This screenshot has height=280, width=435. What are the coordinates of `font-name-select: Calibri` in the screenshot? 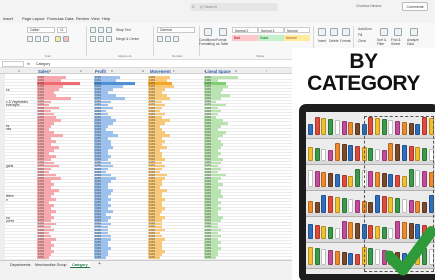 It's located at (41, 30).